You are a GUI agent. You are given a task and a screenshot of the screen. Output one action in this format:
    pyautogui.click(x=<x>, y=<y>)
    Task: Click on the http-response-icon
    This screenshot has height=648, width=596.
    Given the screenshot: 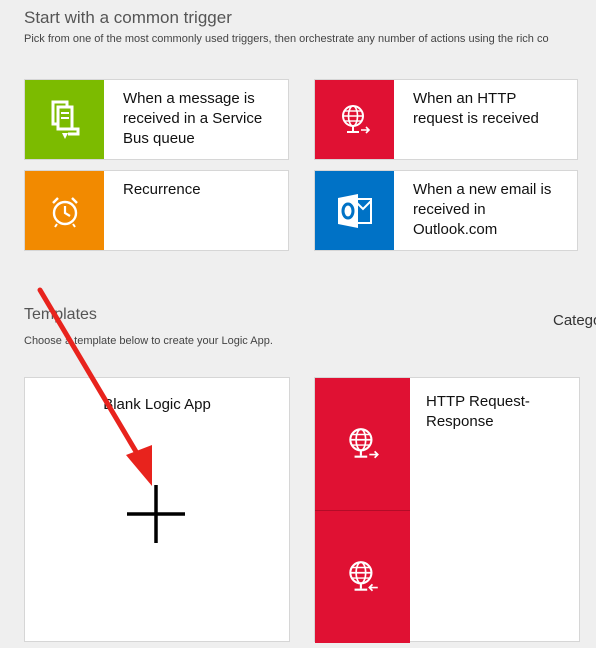 What is the action you would take?
    pyautogui.click(x=362, y=577)
    